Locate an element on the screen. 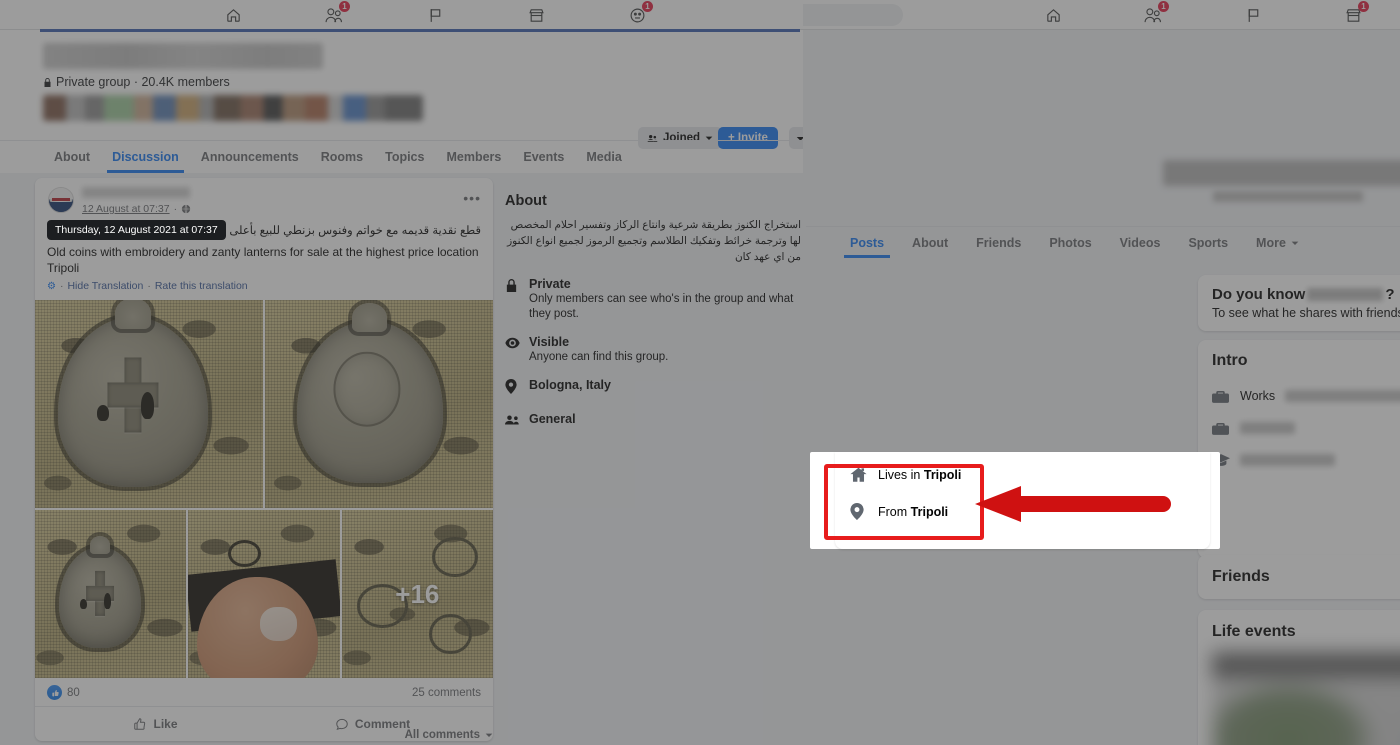  groups-icon: 1 is located at coordinates (637, 15).